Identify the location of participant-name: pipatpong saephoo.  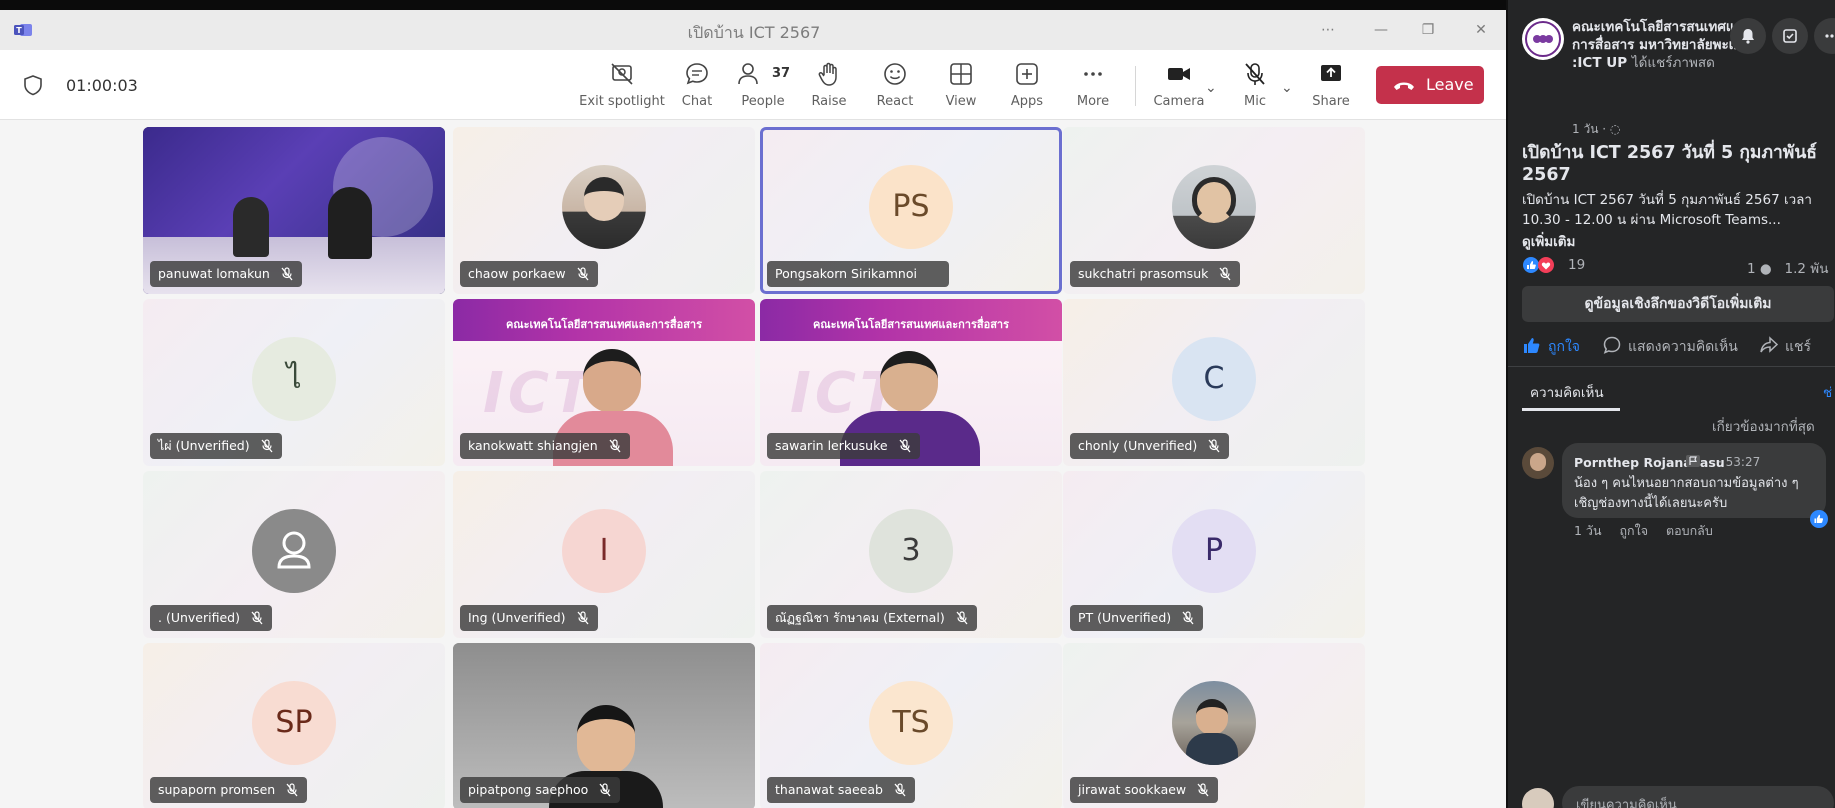
(528, 789).